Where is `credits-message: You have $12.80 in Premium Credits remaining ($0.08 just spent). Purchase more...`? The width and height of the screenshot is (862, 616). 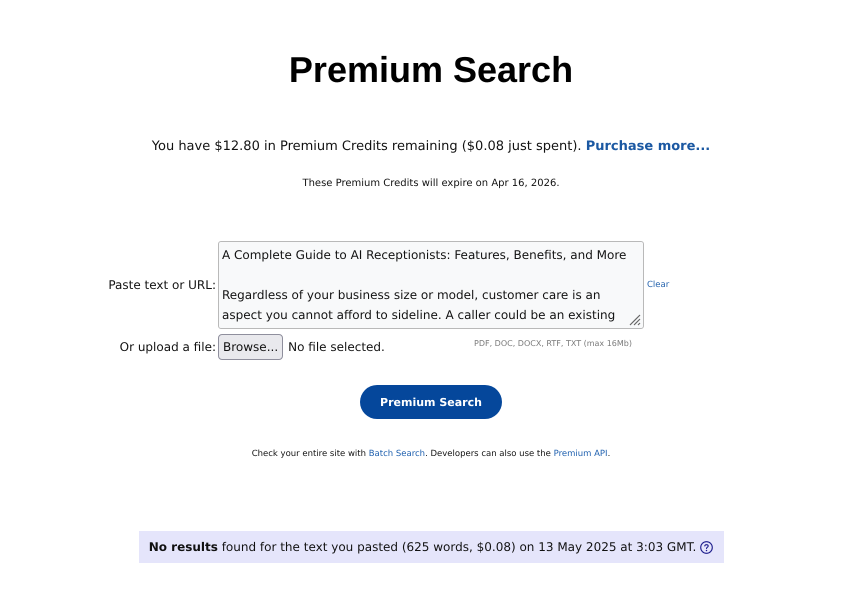
credits-message: You have $12.80 in Premium Credits remaining ($0.08 just spent). Purchase more... is located at coordinates (431, 147).